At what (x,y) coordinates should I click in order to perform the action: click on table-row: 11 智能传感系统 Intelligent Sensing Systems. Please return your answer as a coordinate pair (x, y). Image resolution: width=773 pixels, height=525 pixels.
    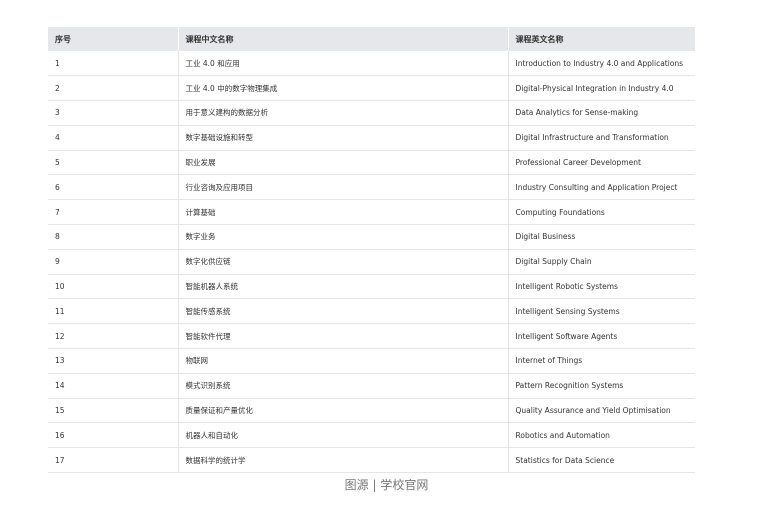
    Looking at the image, I should click on (371, 311).